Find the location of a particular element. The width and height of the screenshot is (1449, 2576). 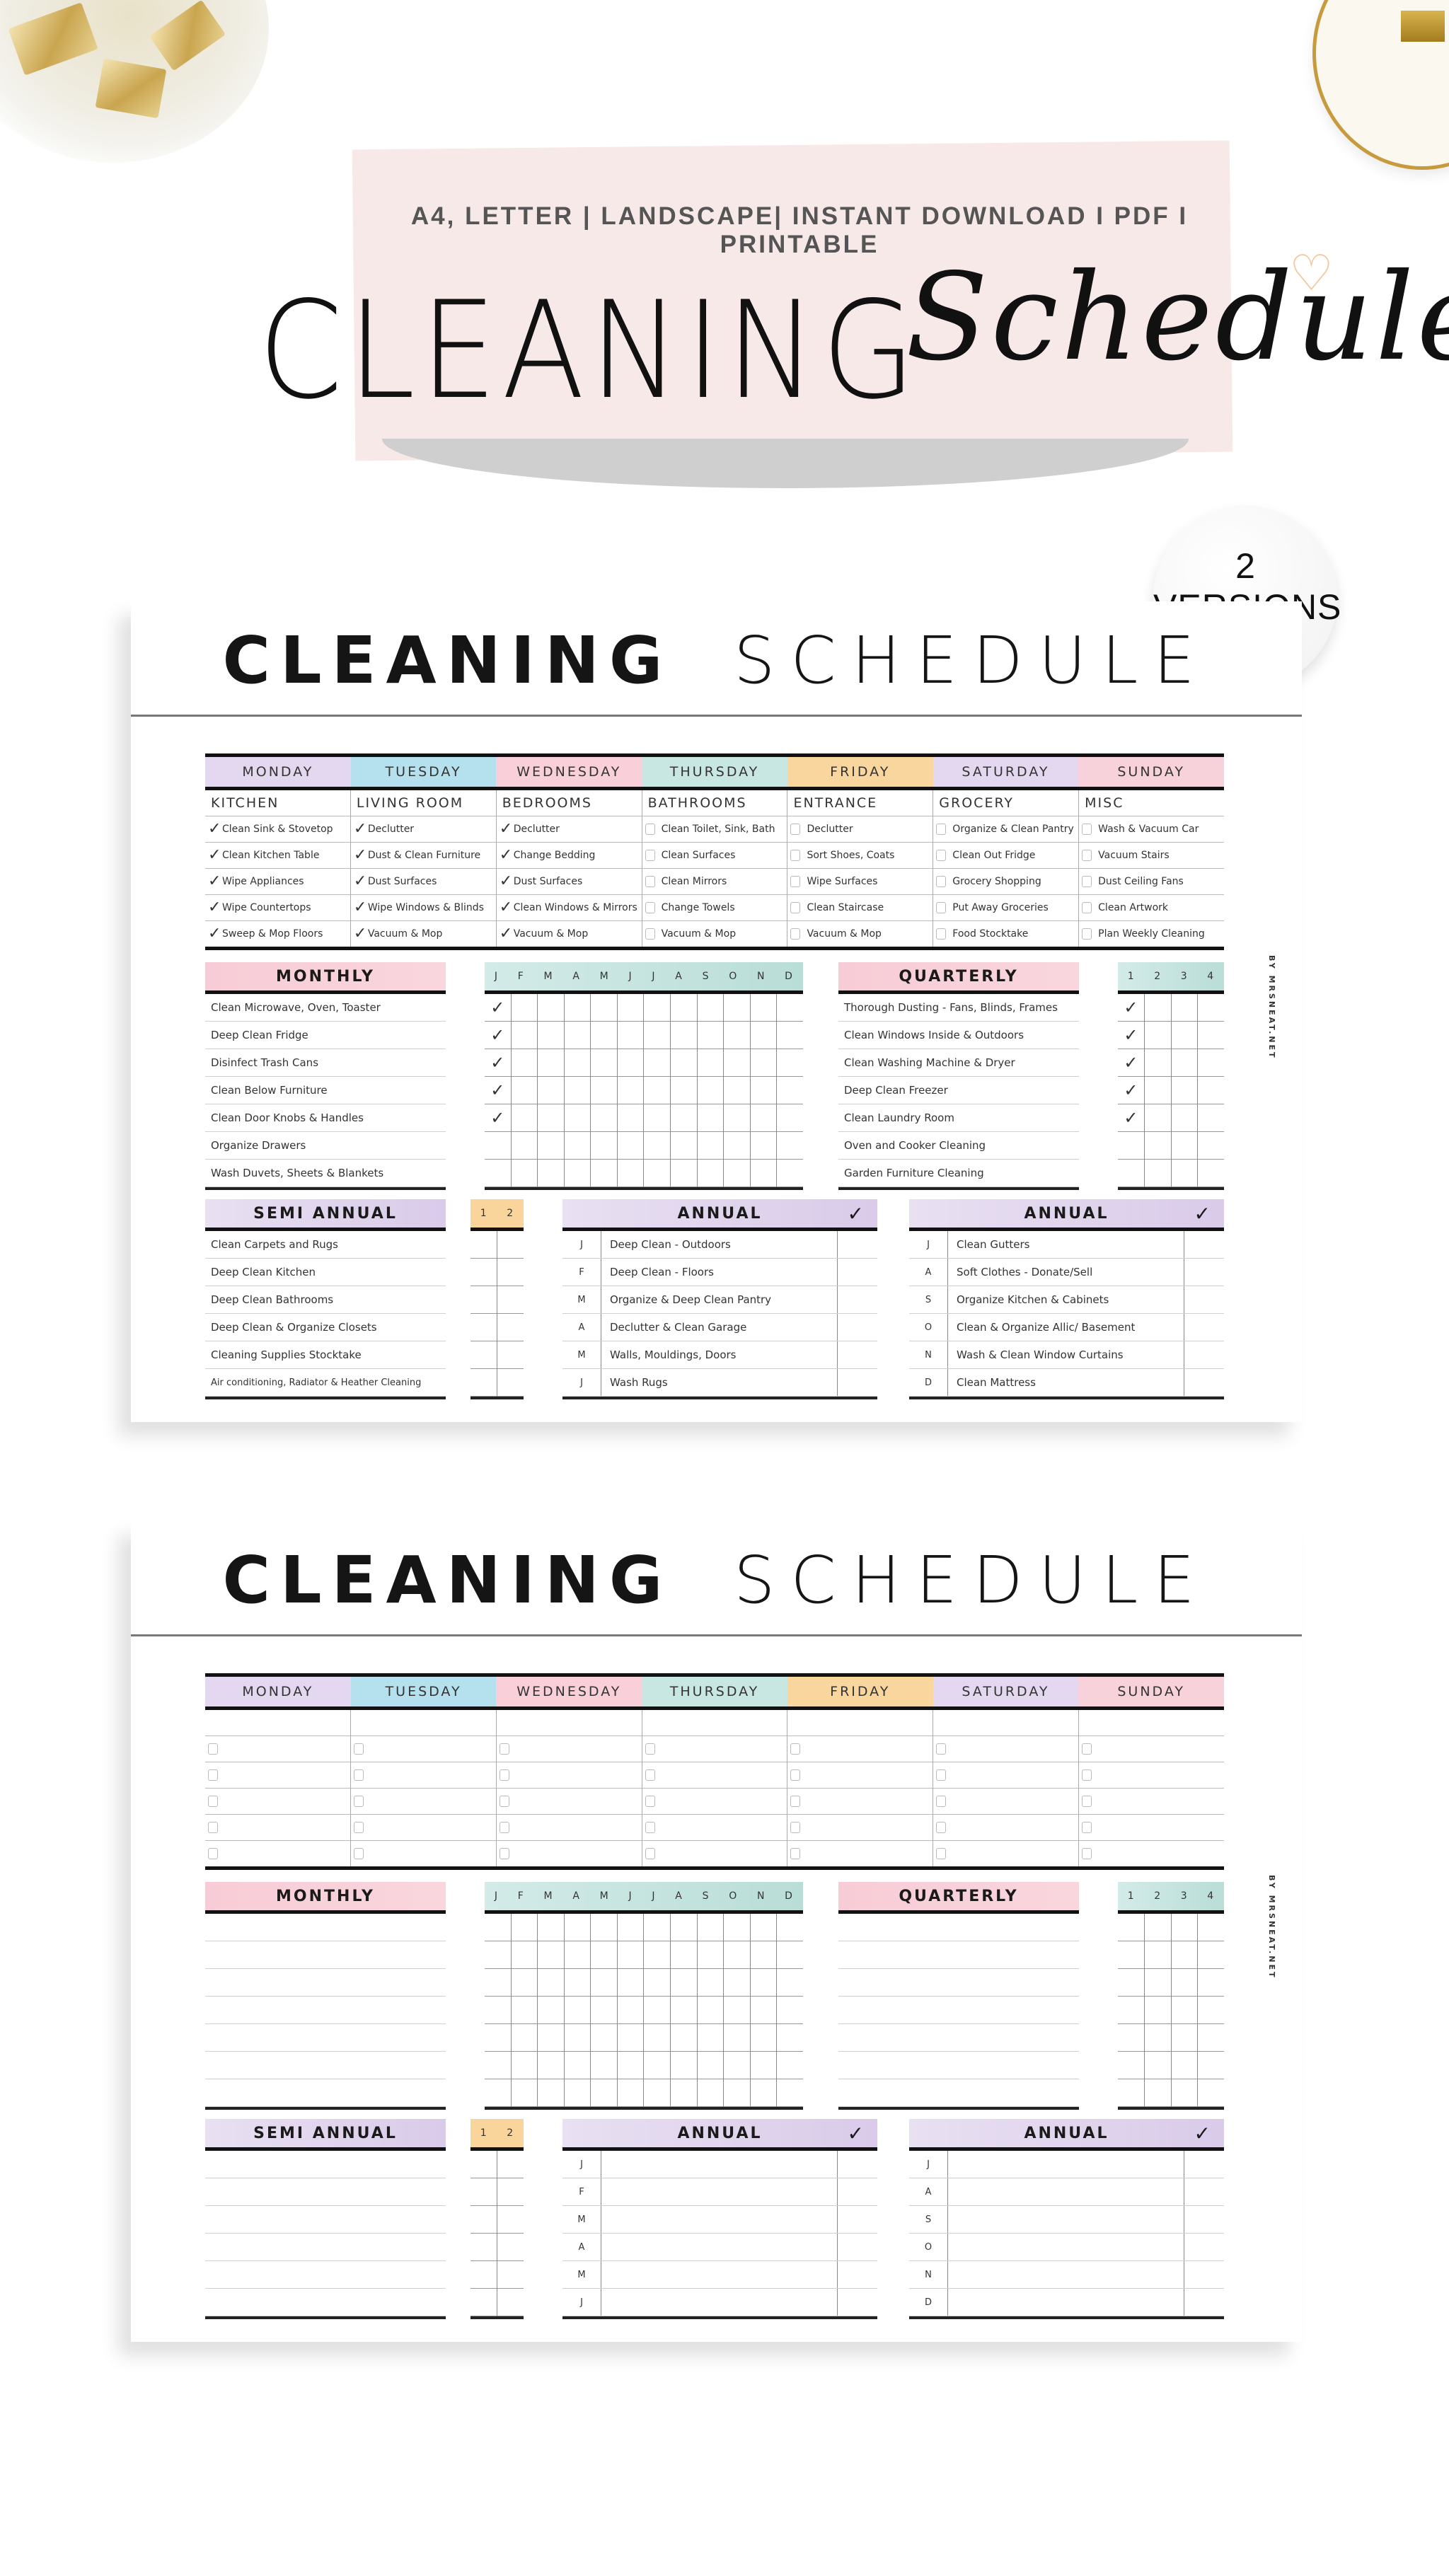

annual-row: J Clean Gutters is located at coordinates (1066, 1245).